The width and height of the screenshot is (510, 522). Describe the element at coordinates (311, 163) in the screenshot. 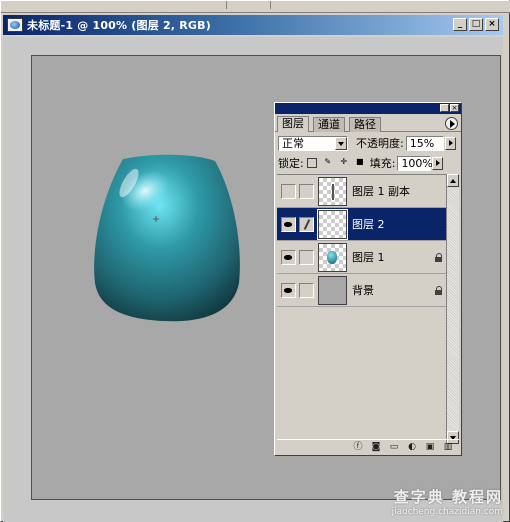

I see `lock-transparency-icon` at that location.